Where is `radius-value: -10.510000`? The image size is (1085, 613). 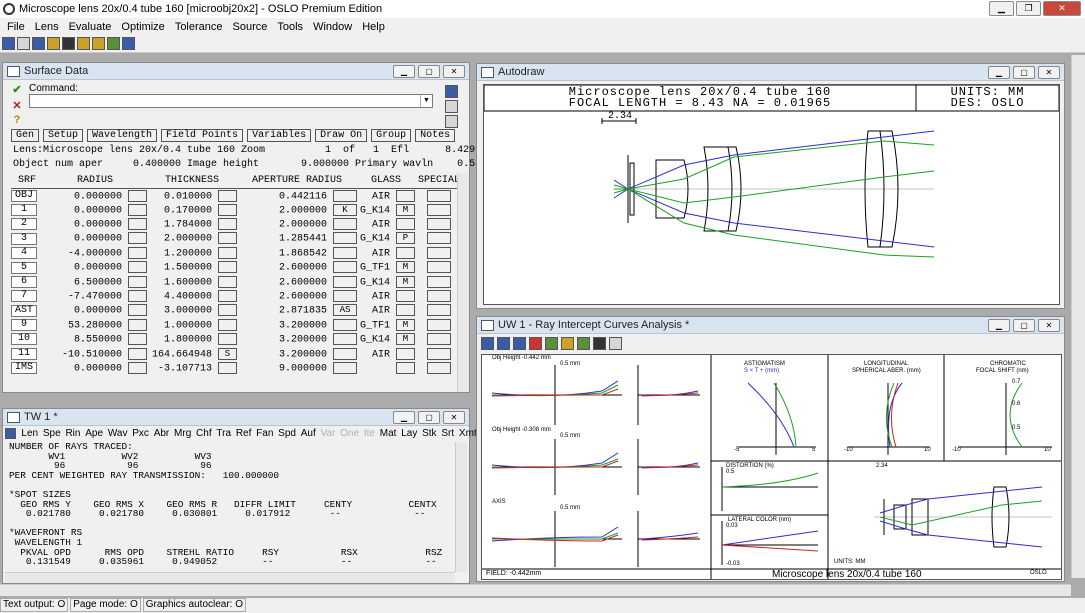 radius-value: -10.510000 is located at coordinates (92, 354).